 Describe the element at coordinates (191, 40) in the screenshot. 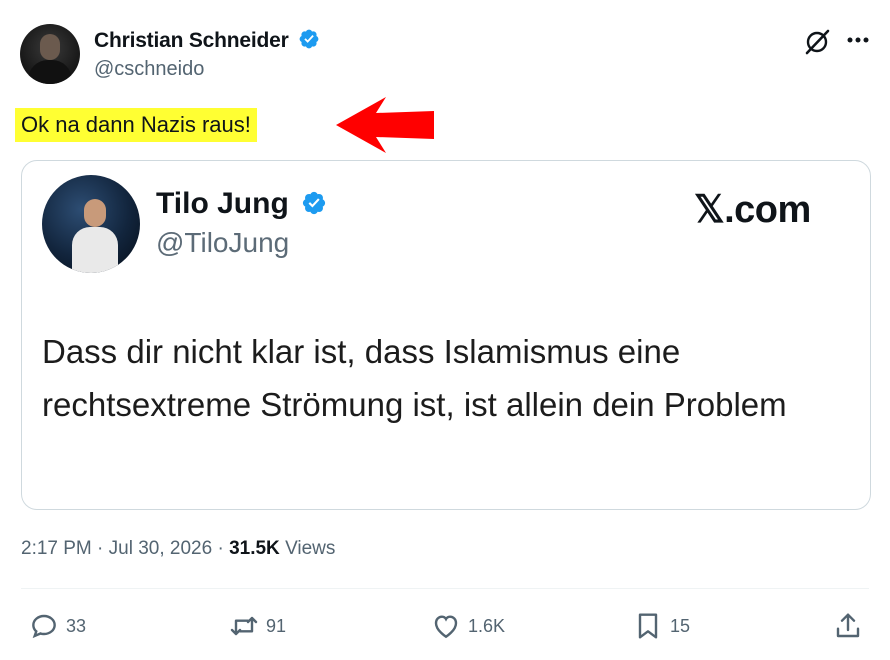

I see `author-name: Christian Schneider` at that location.